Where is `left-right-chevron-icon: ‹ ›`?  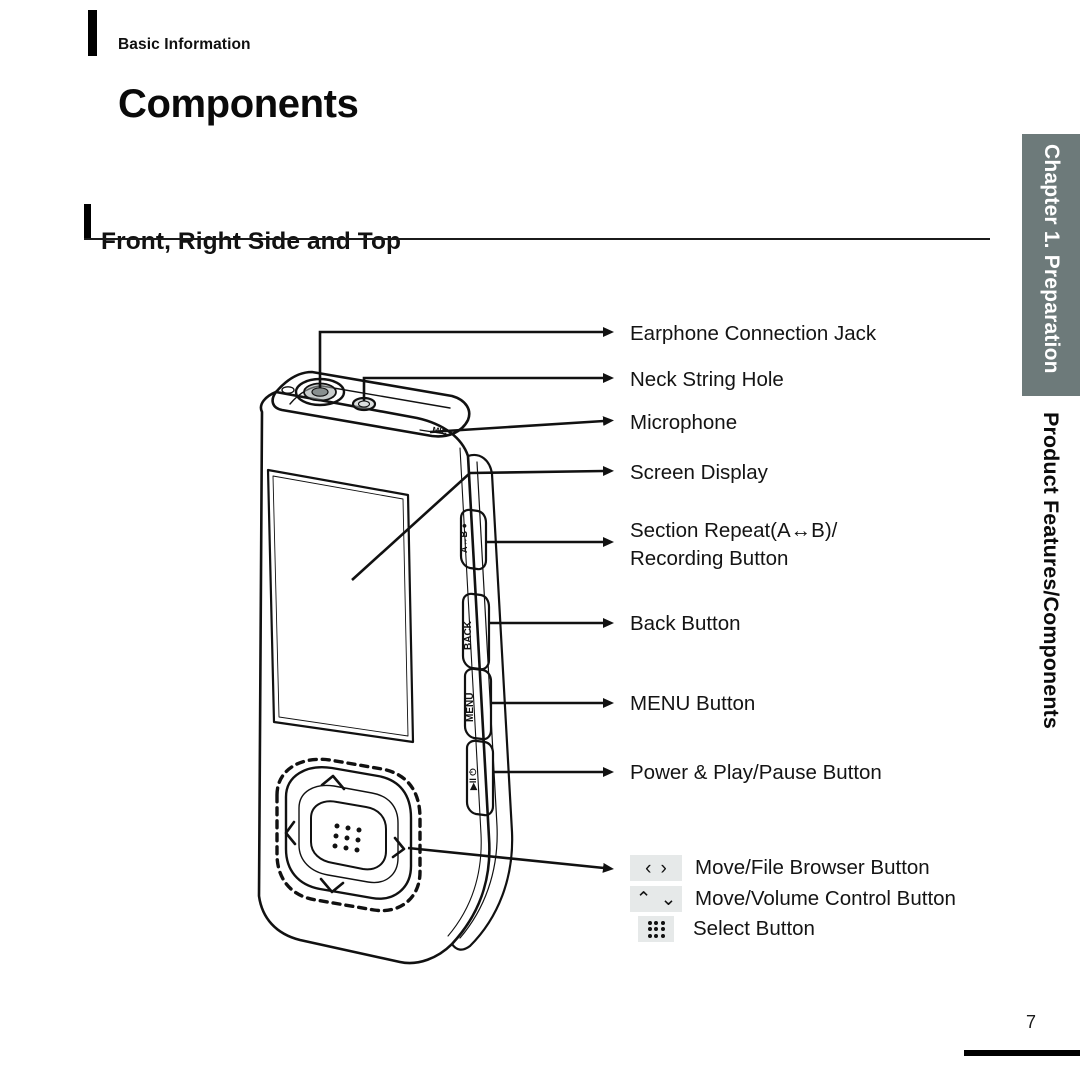 left-right-chevron-icon: ‹ › is located at coordinates (656, 868).